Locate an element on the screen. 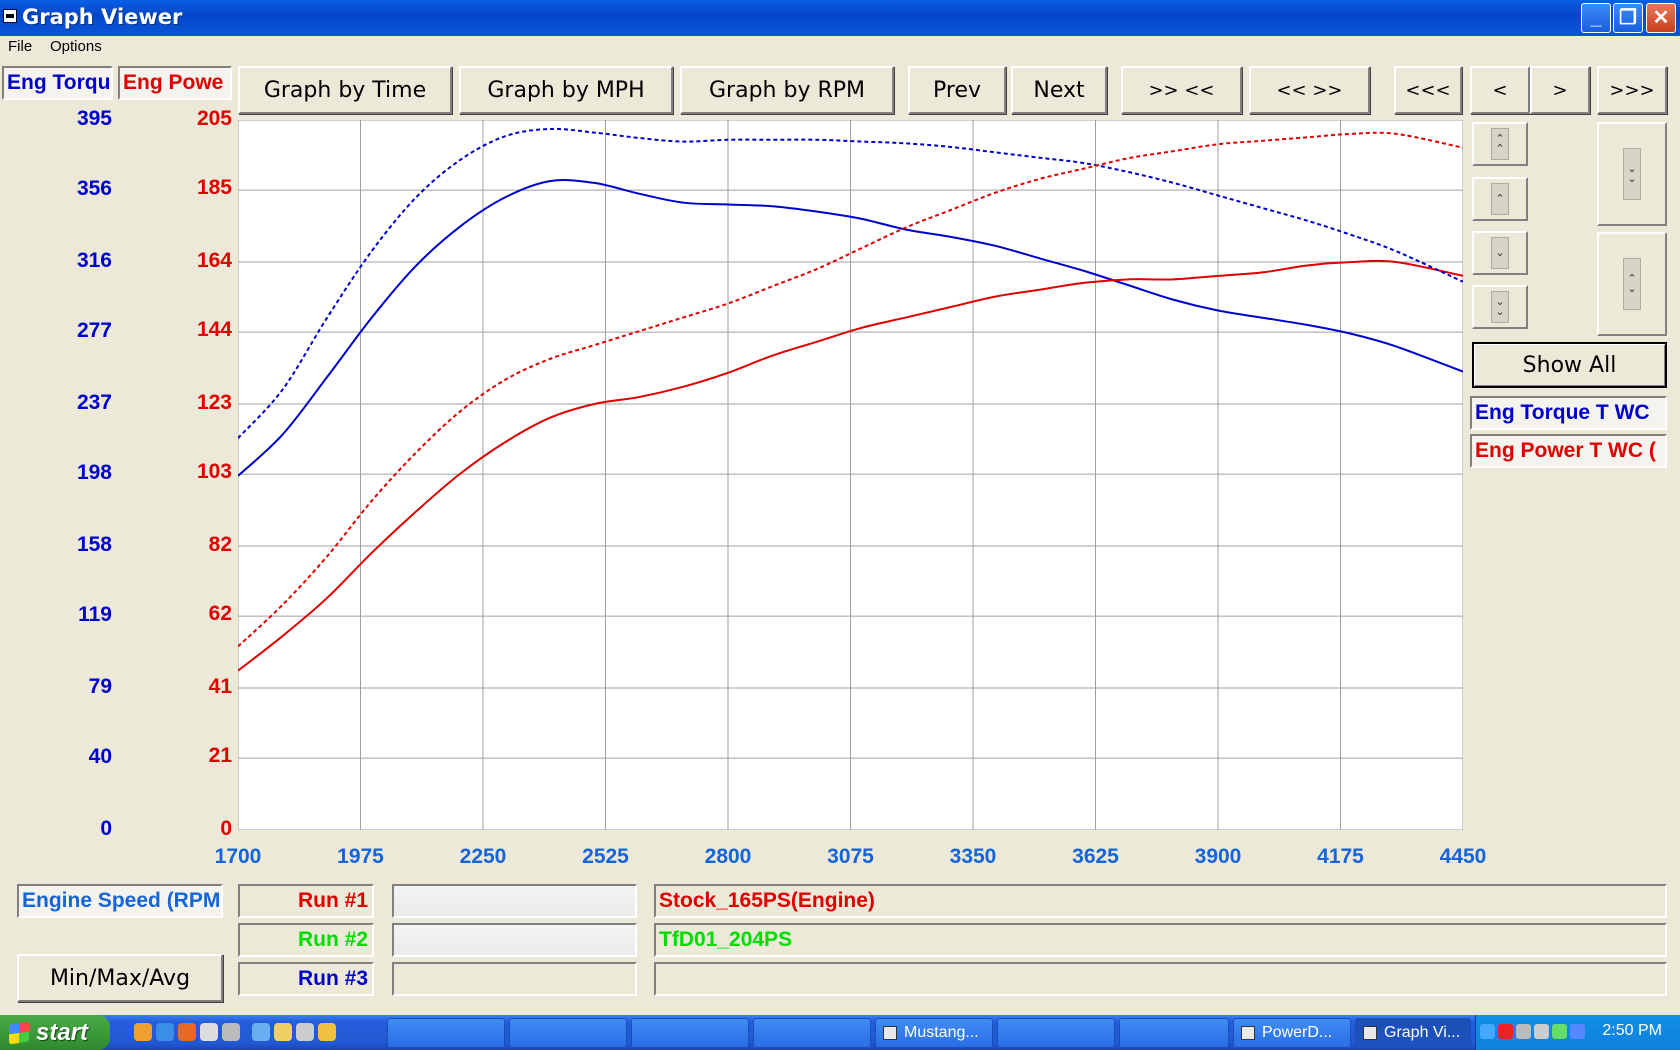 The image size is (1680, 1050). quicklaunch-app-icon is located at coordinates (209, 1032).